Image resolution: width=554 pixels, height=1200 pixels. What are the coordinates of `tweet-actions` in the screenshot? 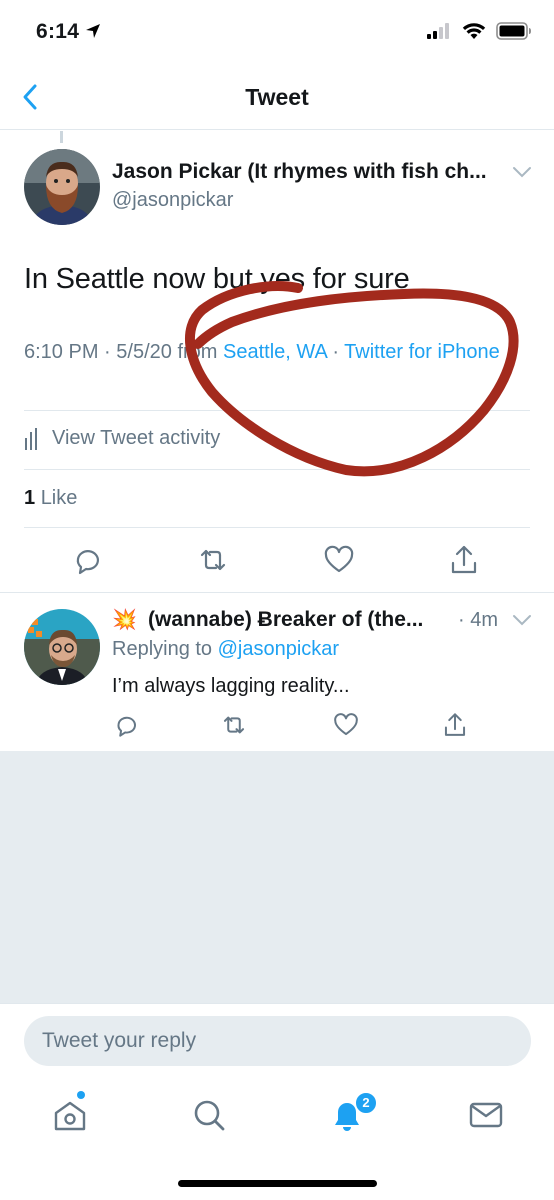 It's located at (277, 563).